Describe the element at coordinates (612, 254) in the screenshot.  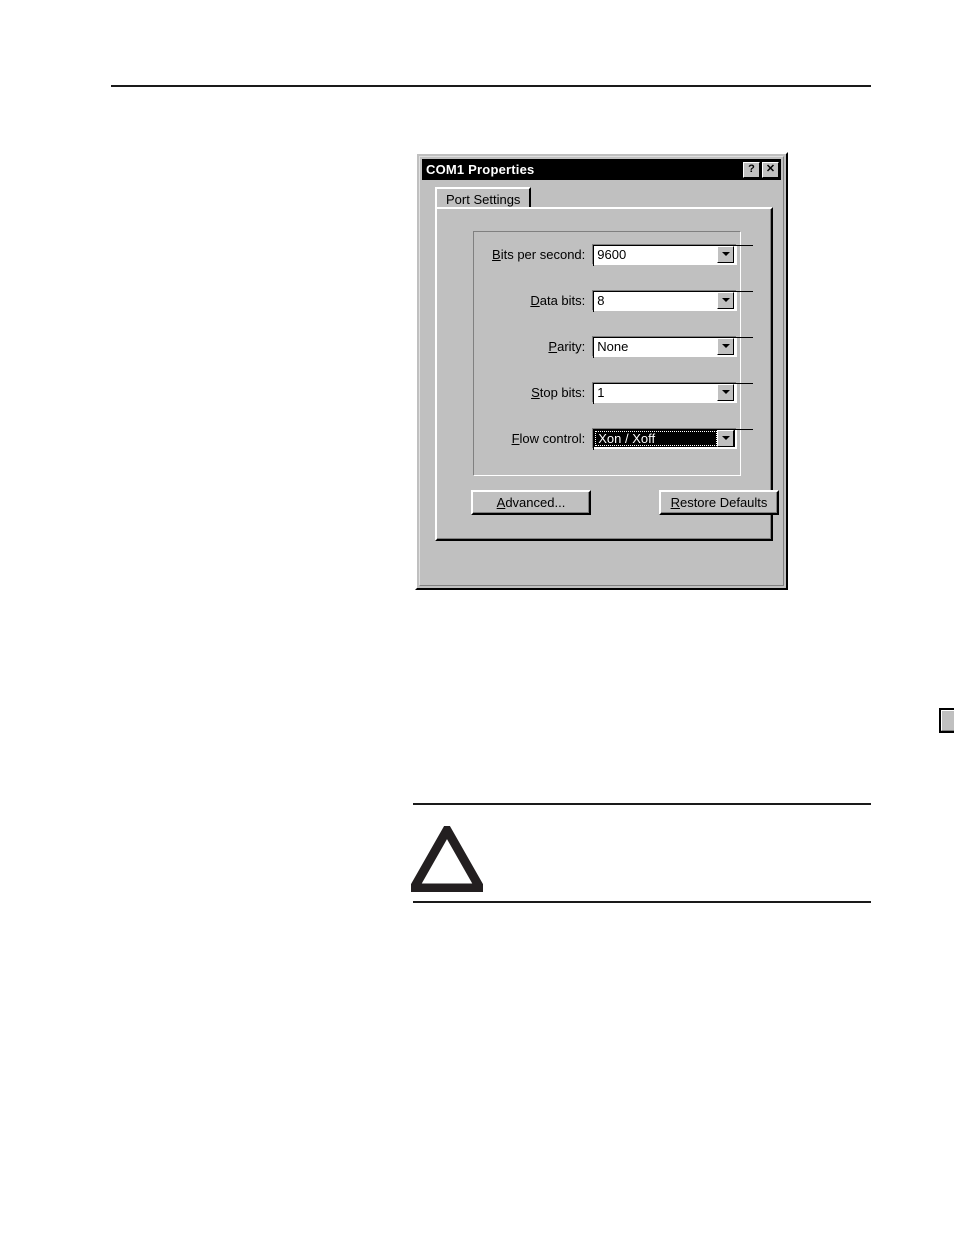
I see `bits-per-second-value: 9600` at that location.